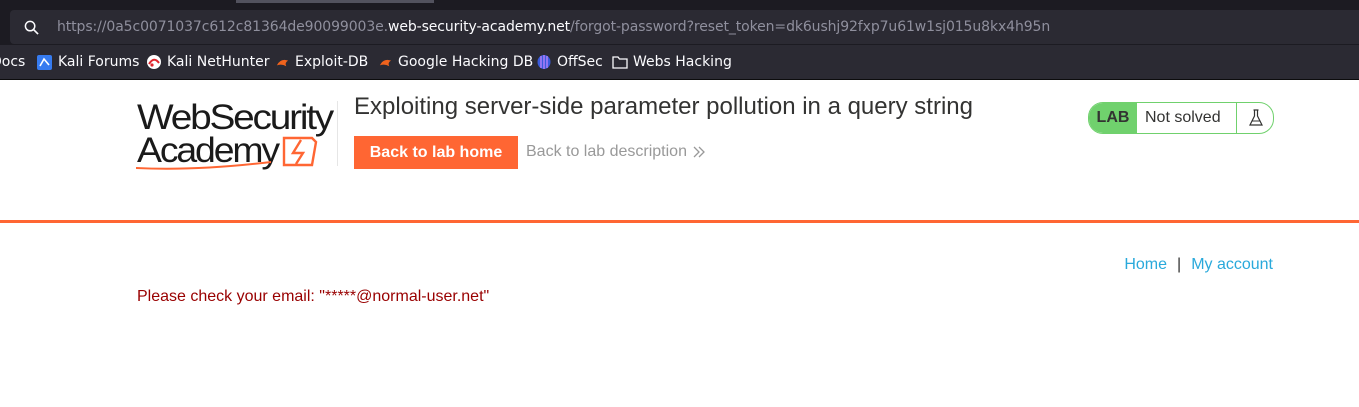 The height and width of the screenshot is (407, 1359). What do you see at coordinates (436, 152) in the screenshot?
I see `back-to-lab-home-button: Back to lab home` at bounding box center [436, 152].